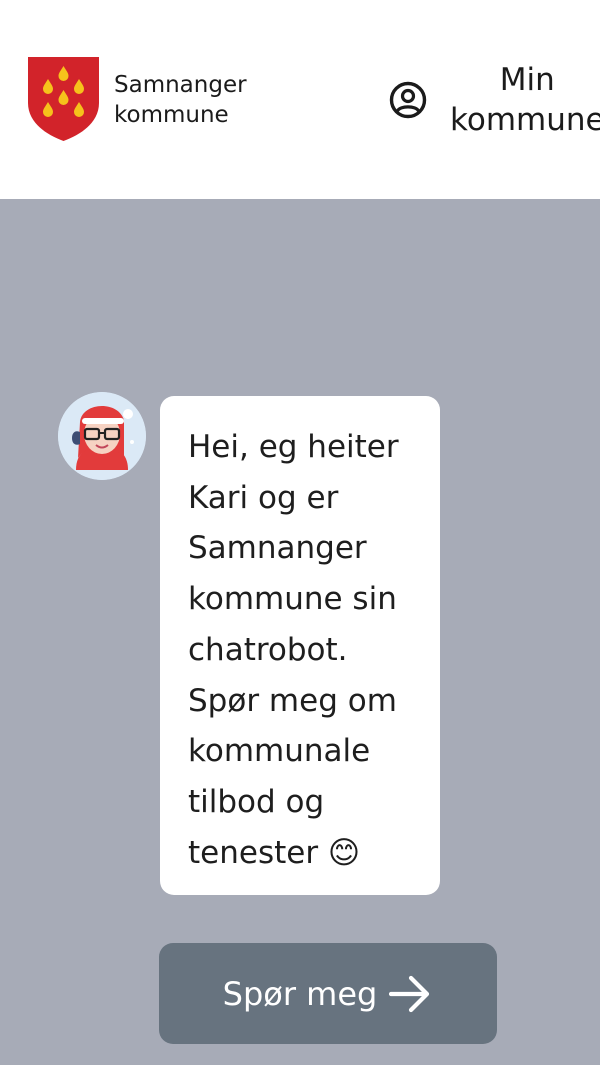  I want to click on coat-of-arms-icon, so click(63, 99).